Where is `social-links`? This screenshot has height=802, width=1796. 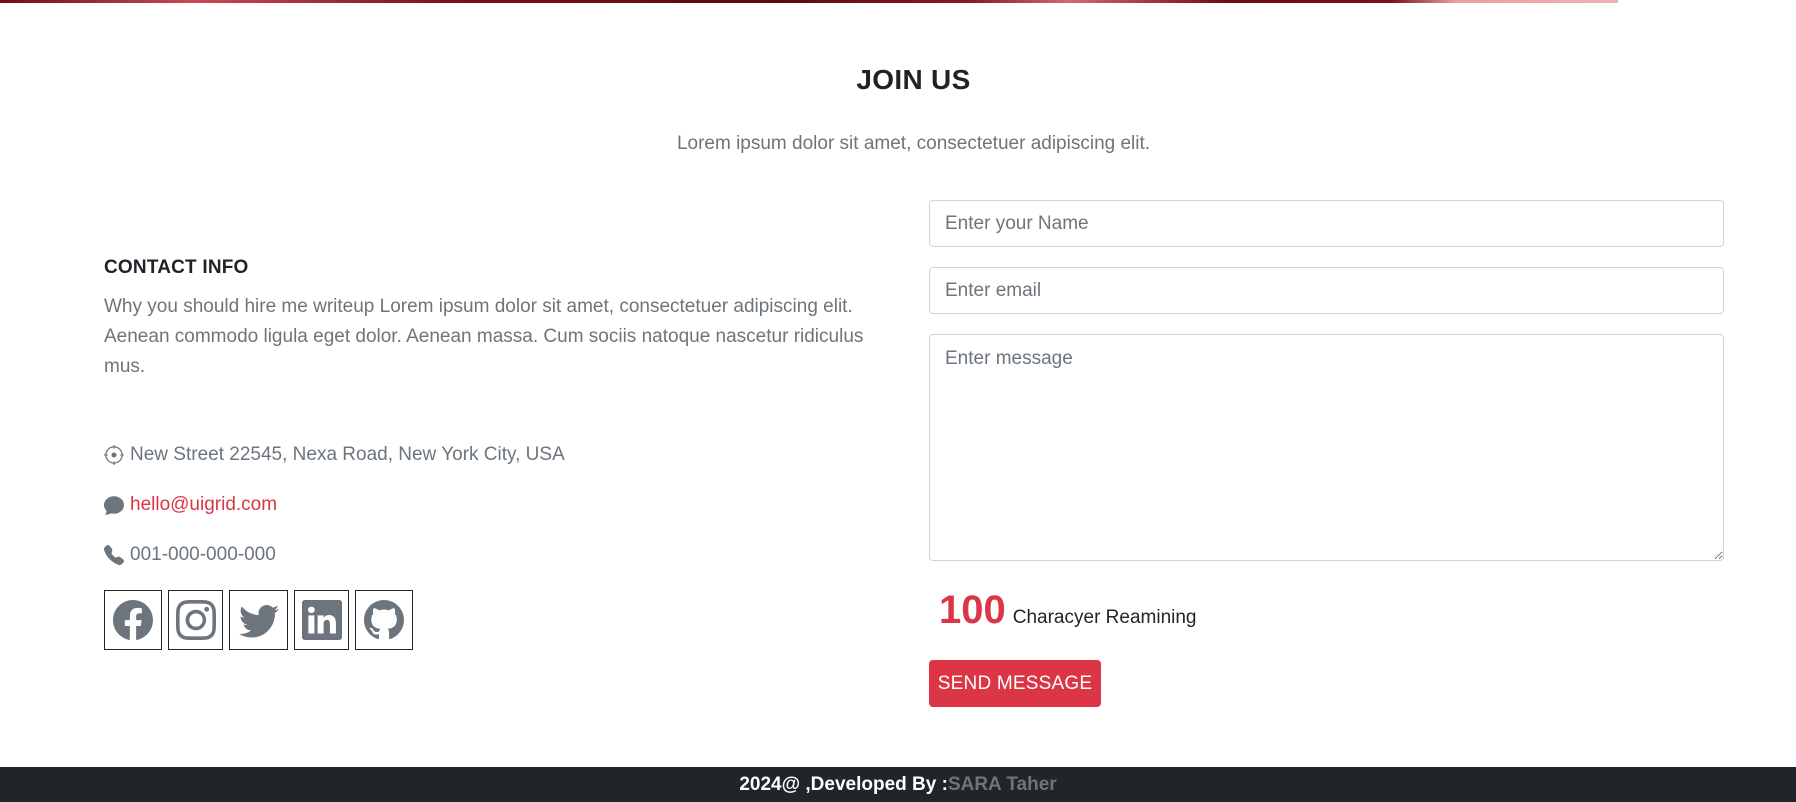 social-links is located at coordinates (258, 620).